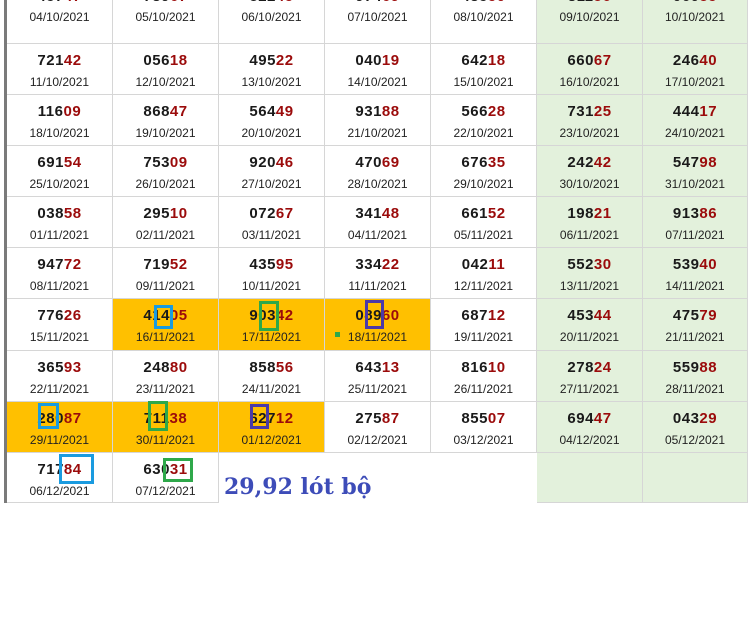 Image resolution: width=748 pixels, height=644 pixels. I want to click on result-cell: 71952 09/11/2021, so click(166, 273).